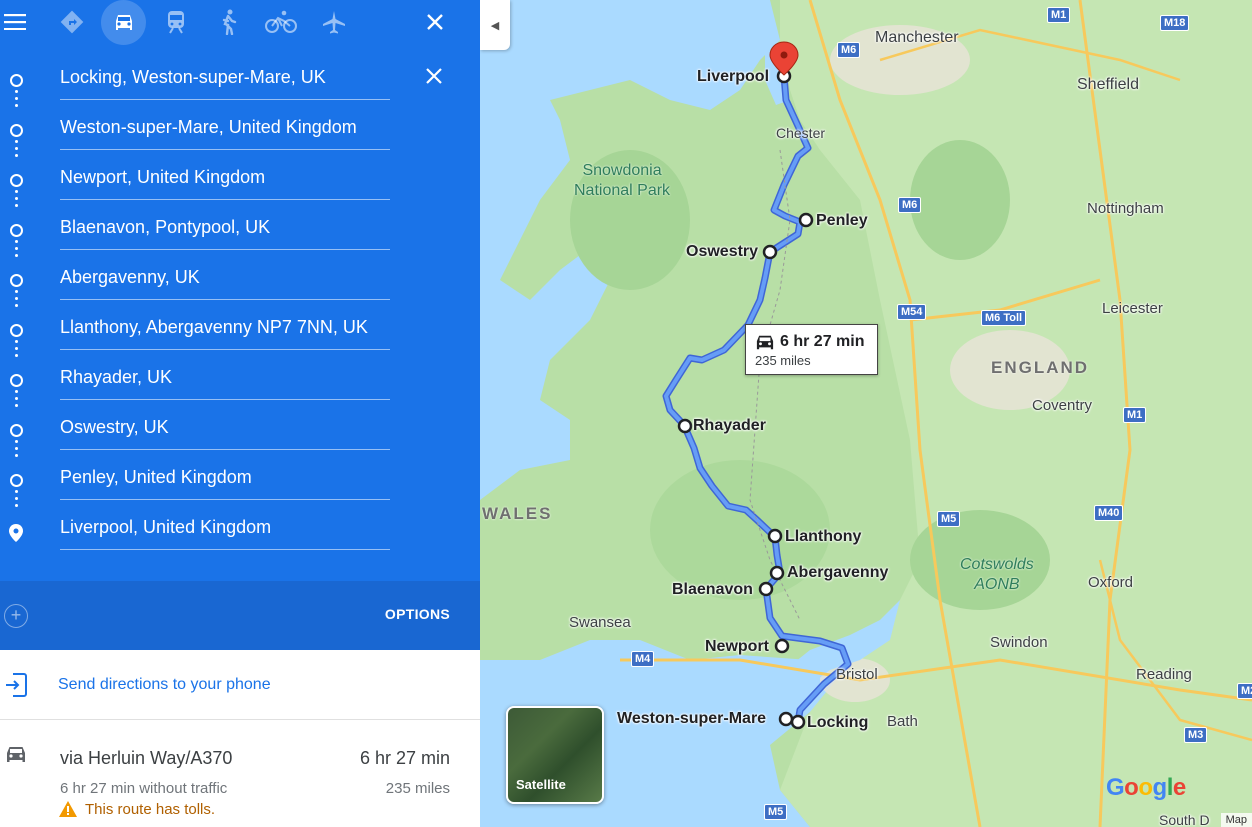 This screenshot has width=1252, height=827. I want to click on route-callout: 6 hr 27 min 235 miles, so click(811, 349).